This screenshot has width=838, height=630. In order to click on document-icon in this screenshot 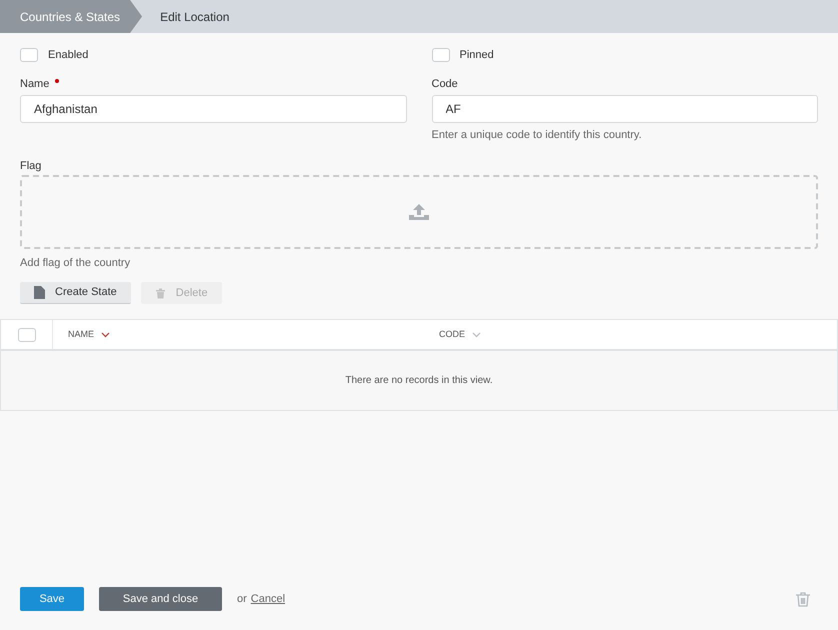, I will do `click(39, 292)`.